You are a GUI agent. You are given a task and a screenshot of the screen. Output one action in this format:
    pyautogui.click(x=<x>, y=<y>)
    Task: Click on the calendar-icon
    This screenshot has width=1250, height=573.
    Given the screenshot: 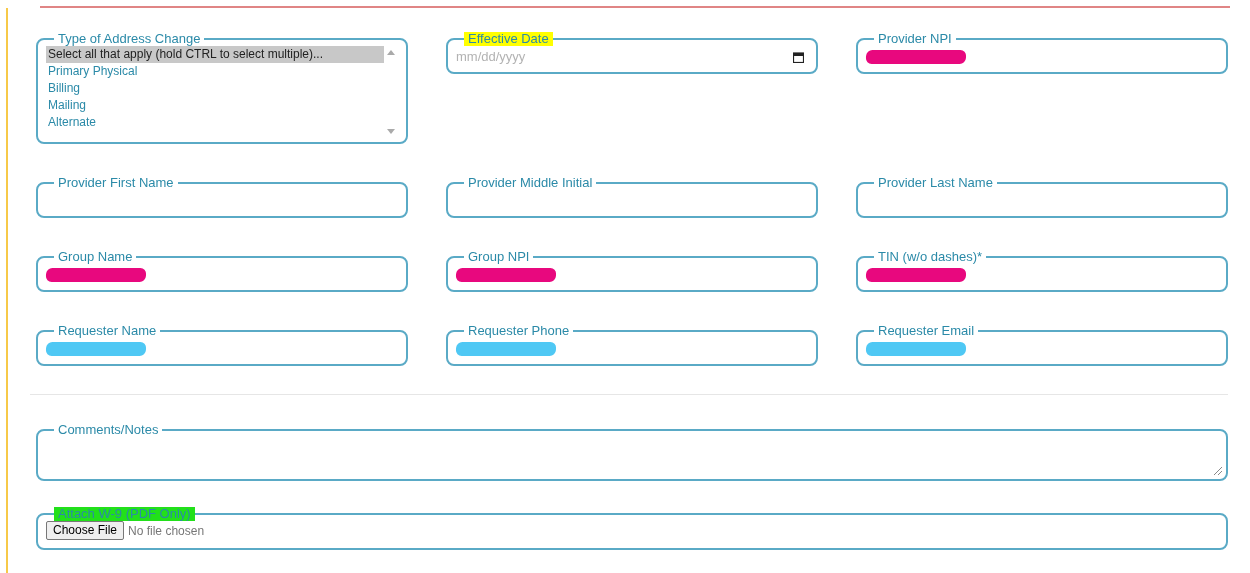 What is the action you would take?
    pyautogui.click(x=798, y=57)
    